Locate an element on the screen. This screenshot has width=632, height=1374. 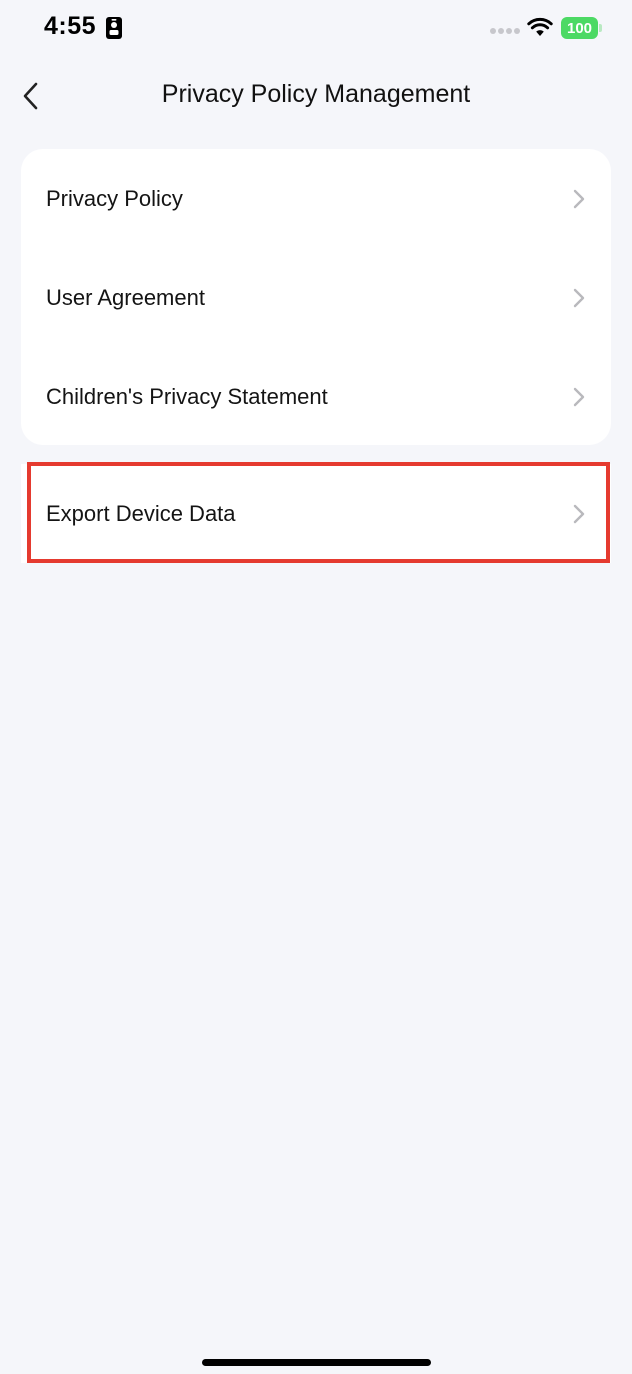
row-label: Export Device Data is located at coordinates (141, 513).